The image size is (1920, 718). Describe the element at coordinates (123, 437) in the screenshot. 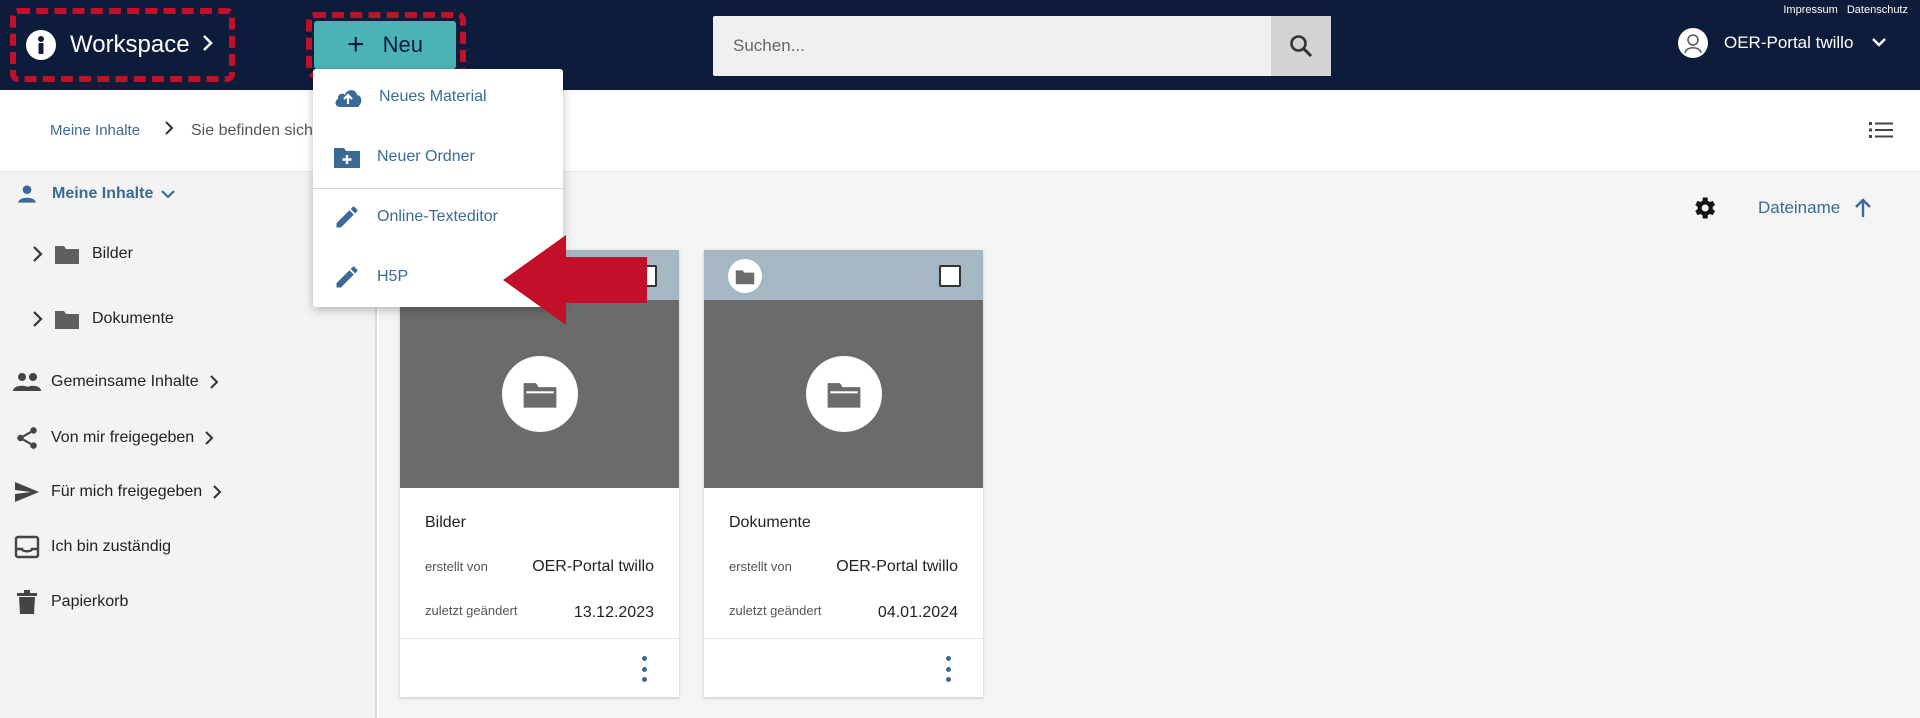

I see `sidebar-item-label: Von mir freigegeben` at that location.